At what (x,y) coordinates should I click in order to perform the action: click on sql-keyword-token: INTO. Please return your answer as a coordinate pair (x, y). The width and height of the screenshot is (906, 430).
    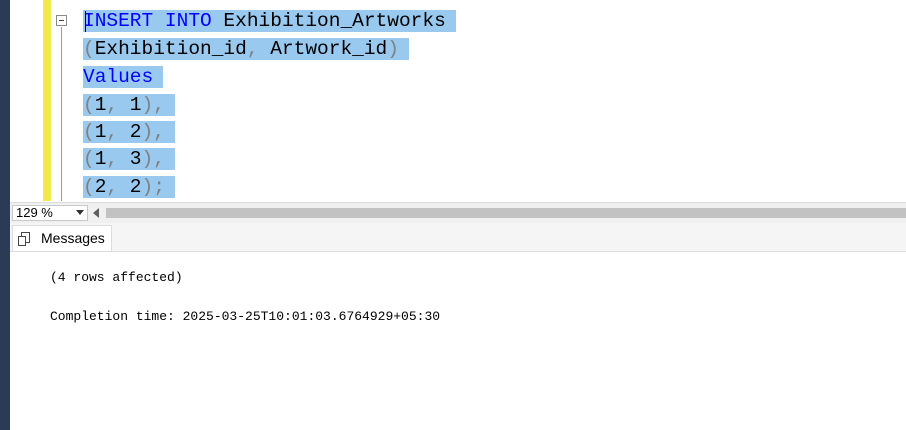
    Looking at the image, I should click on (188, 21).